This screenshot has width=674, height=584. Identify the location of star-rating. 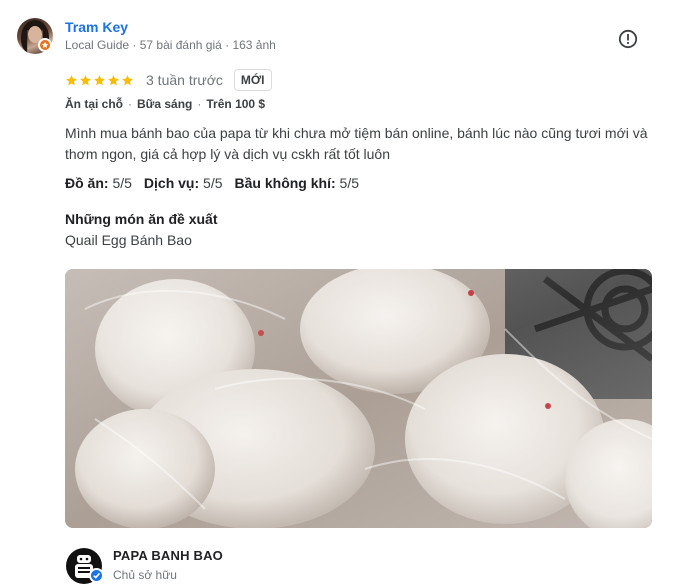
(99, 80).